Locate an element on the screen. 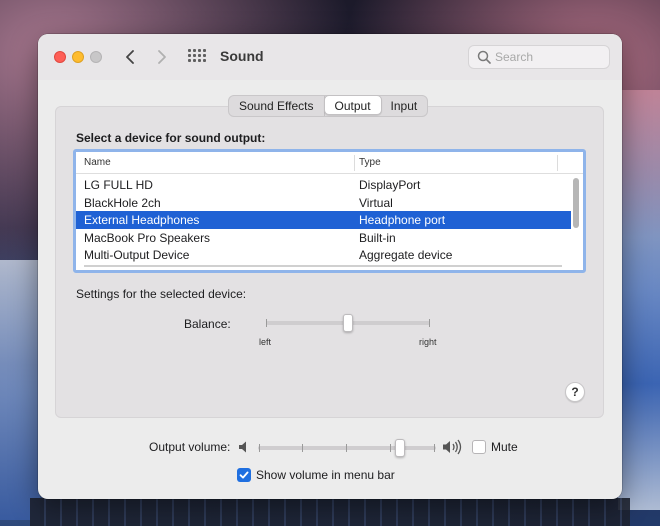 The width and height of the screenshot is (660, 526). back-button is located at coordinates (130, 57).